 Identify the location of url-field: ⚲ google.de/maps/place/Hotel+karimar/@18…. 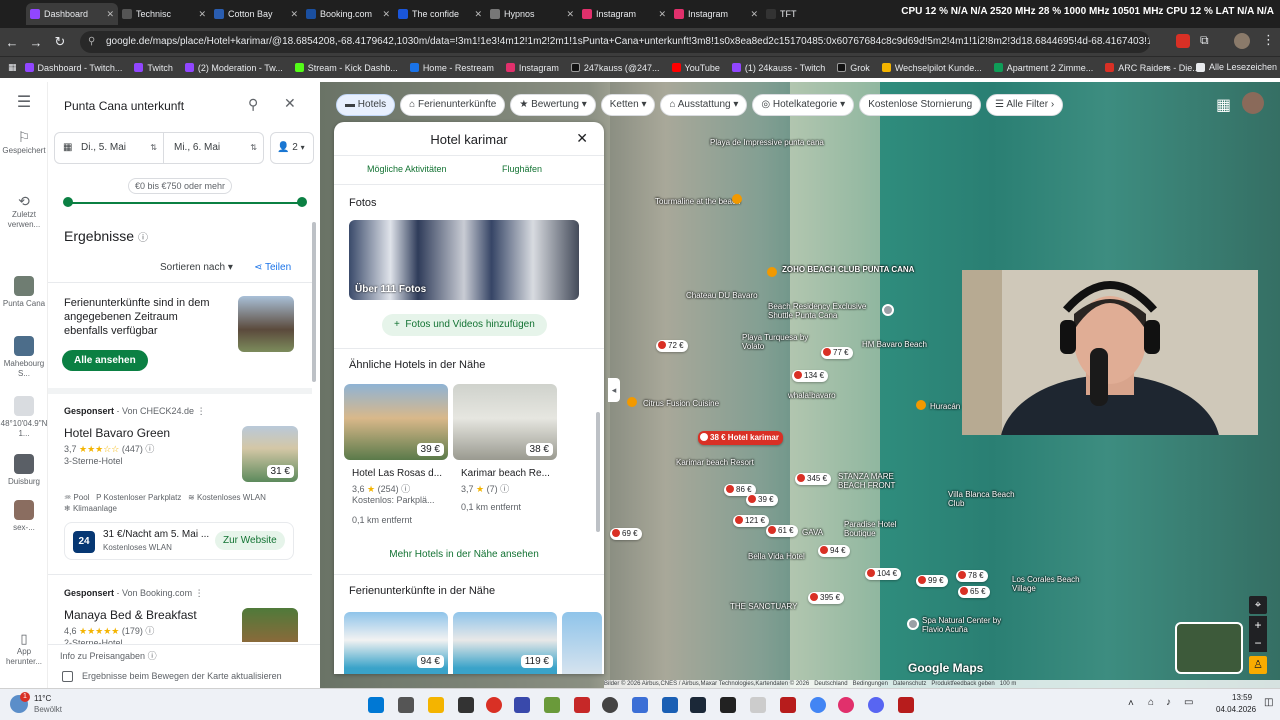
(615, 42).